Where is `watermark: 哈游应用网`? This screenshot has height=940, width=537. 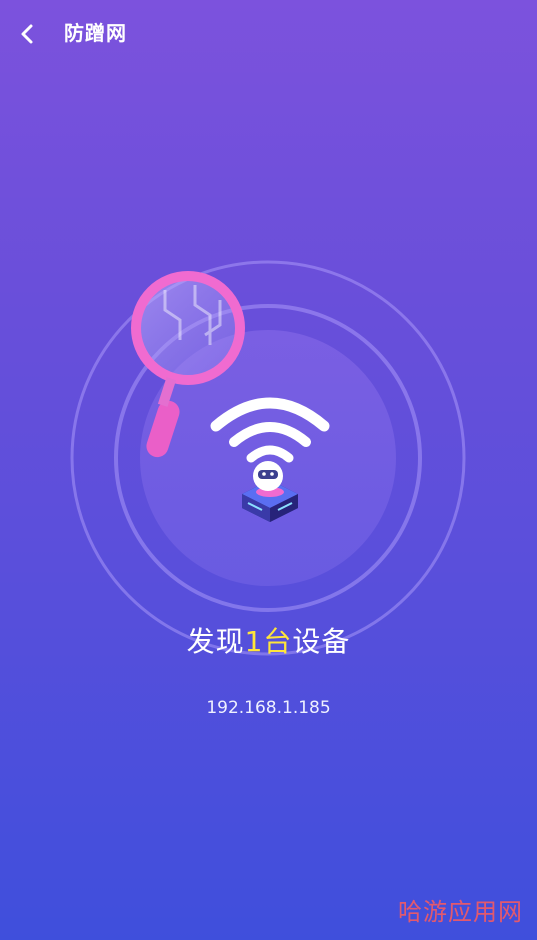 watermark: 哈游应用网 is located at coordinates (460, 912).